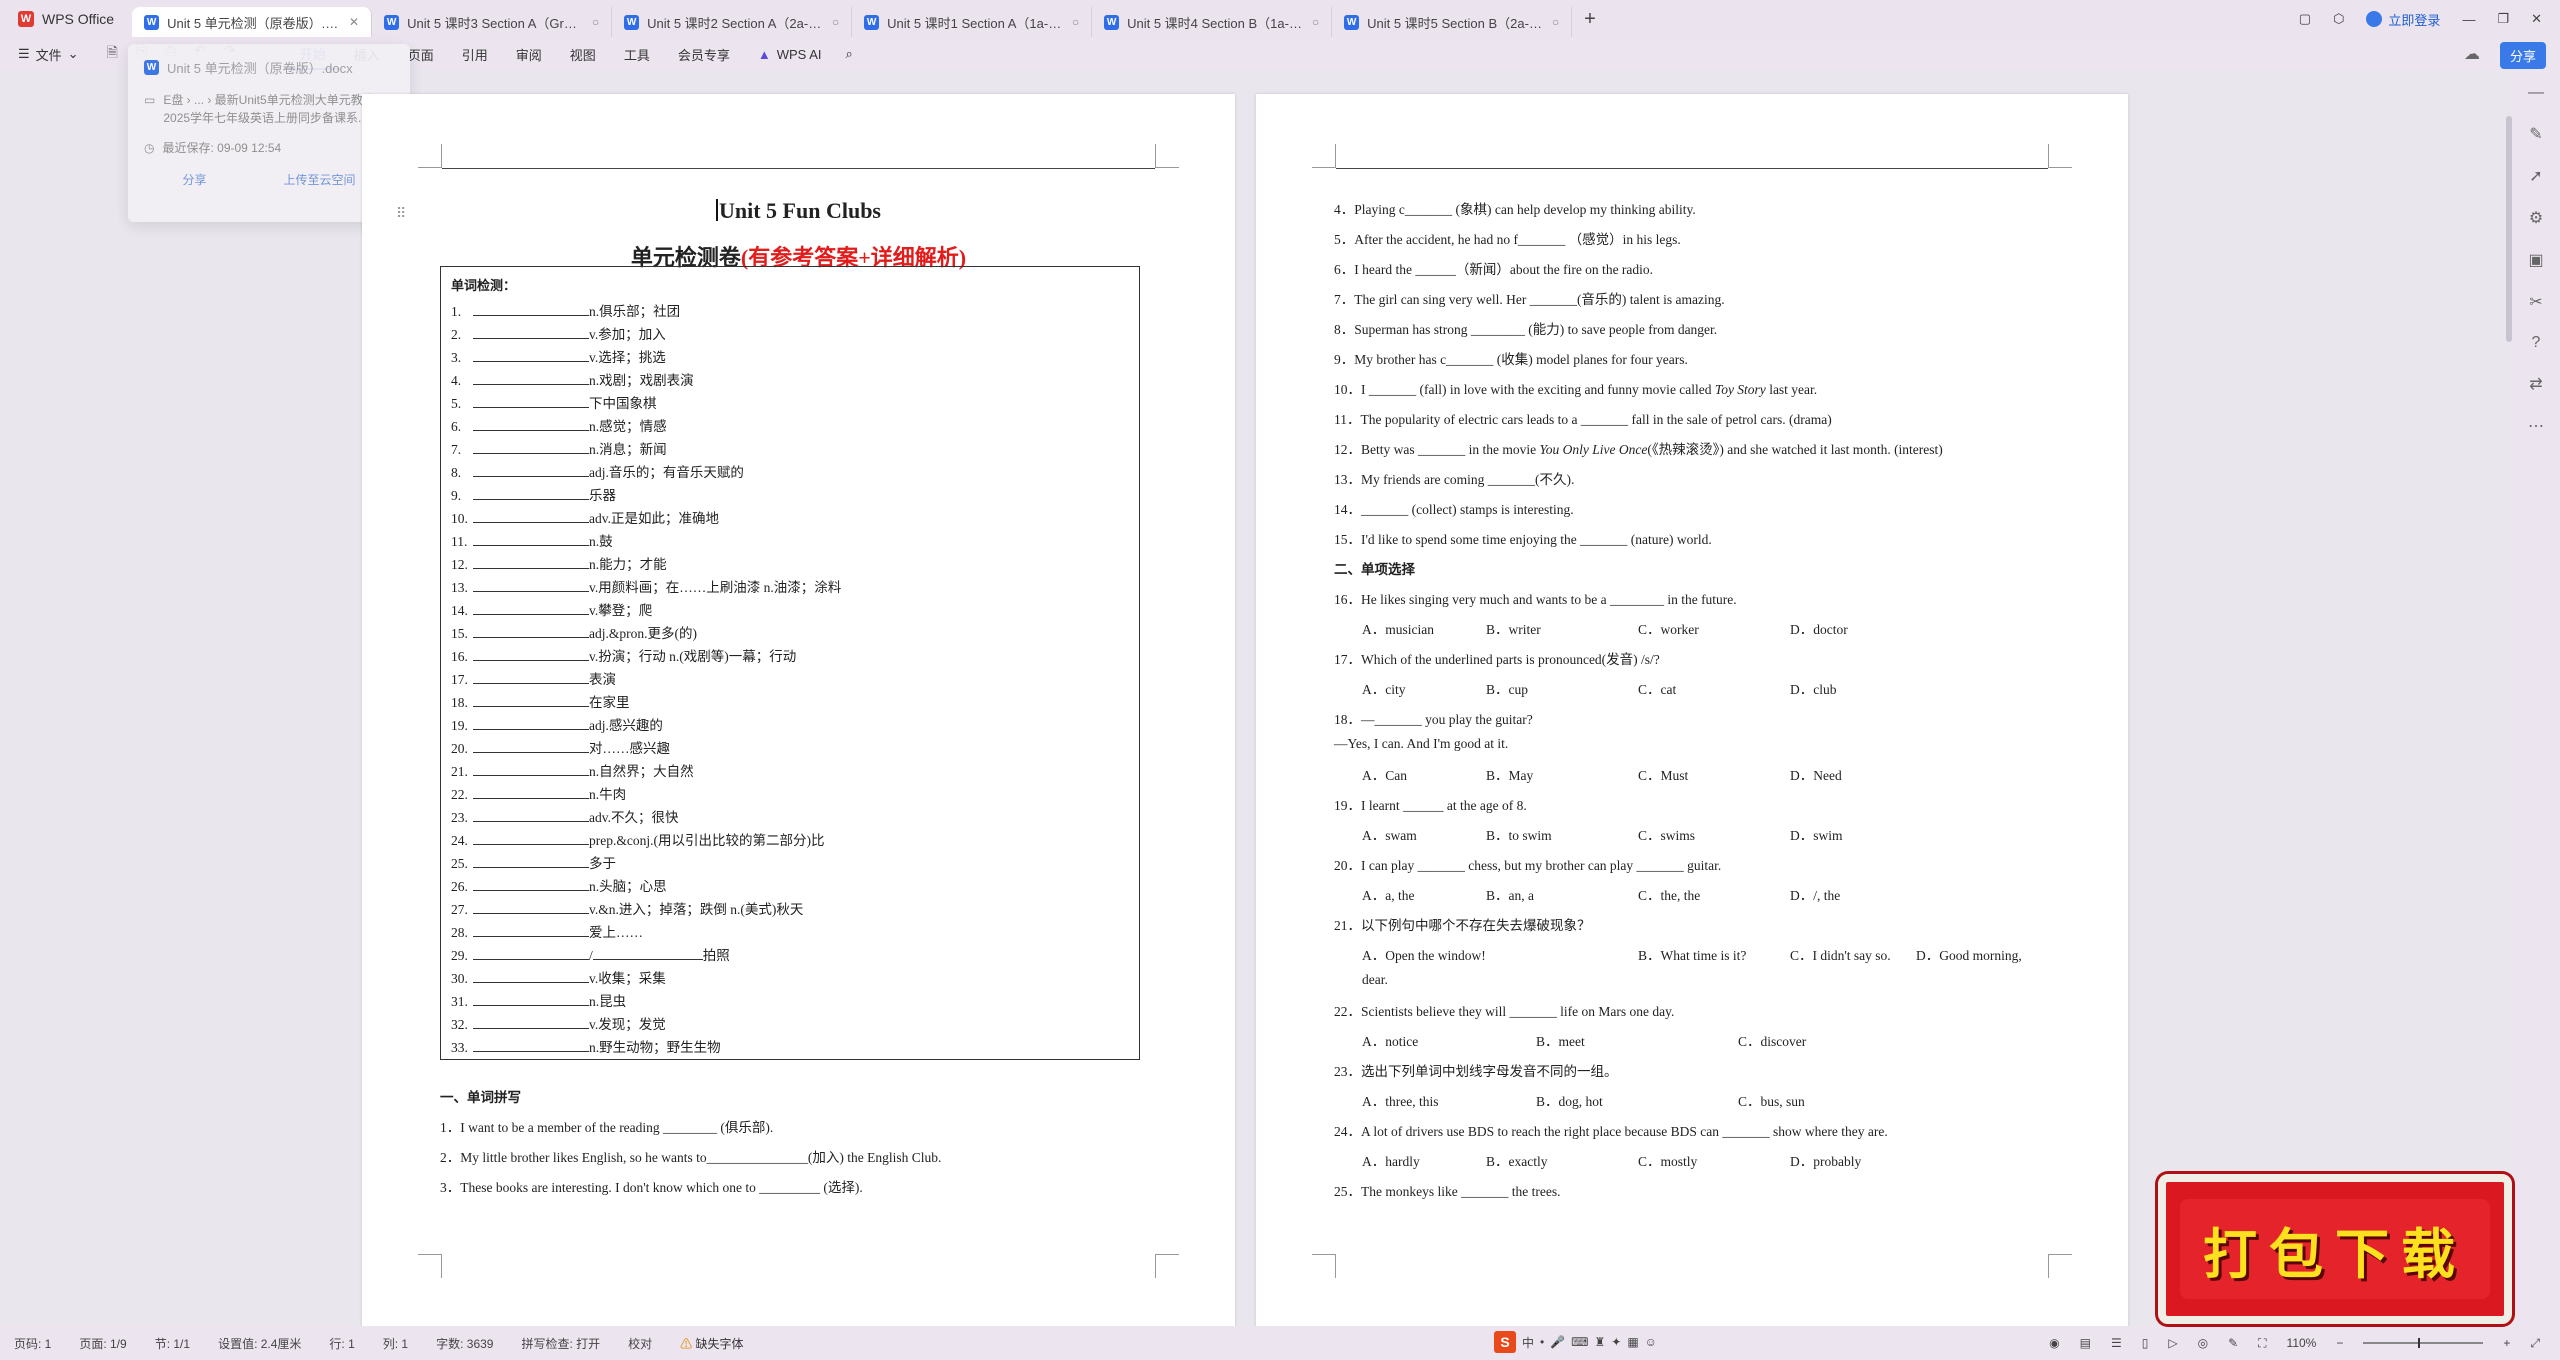  I want to click on tab-tools: 工具, so click(637, 54).